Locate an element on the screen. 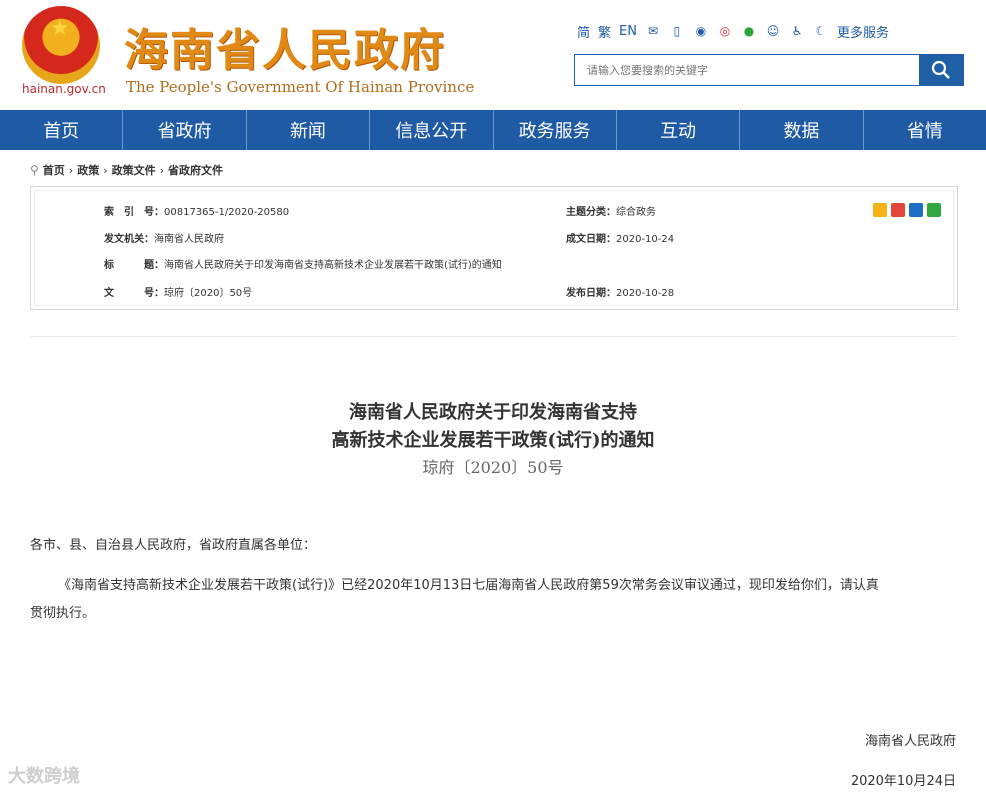 The height and width of the screenshot is (796, 986). national-emblem-icon: ★ is located at coordinates (61, 45).